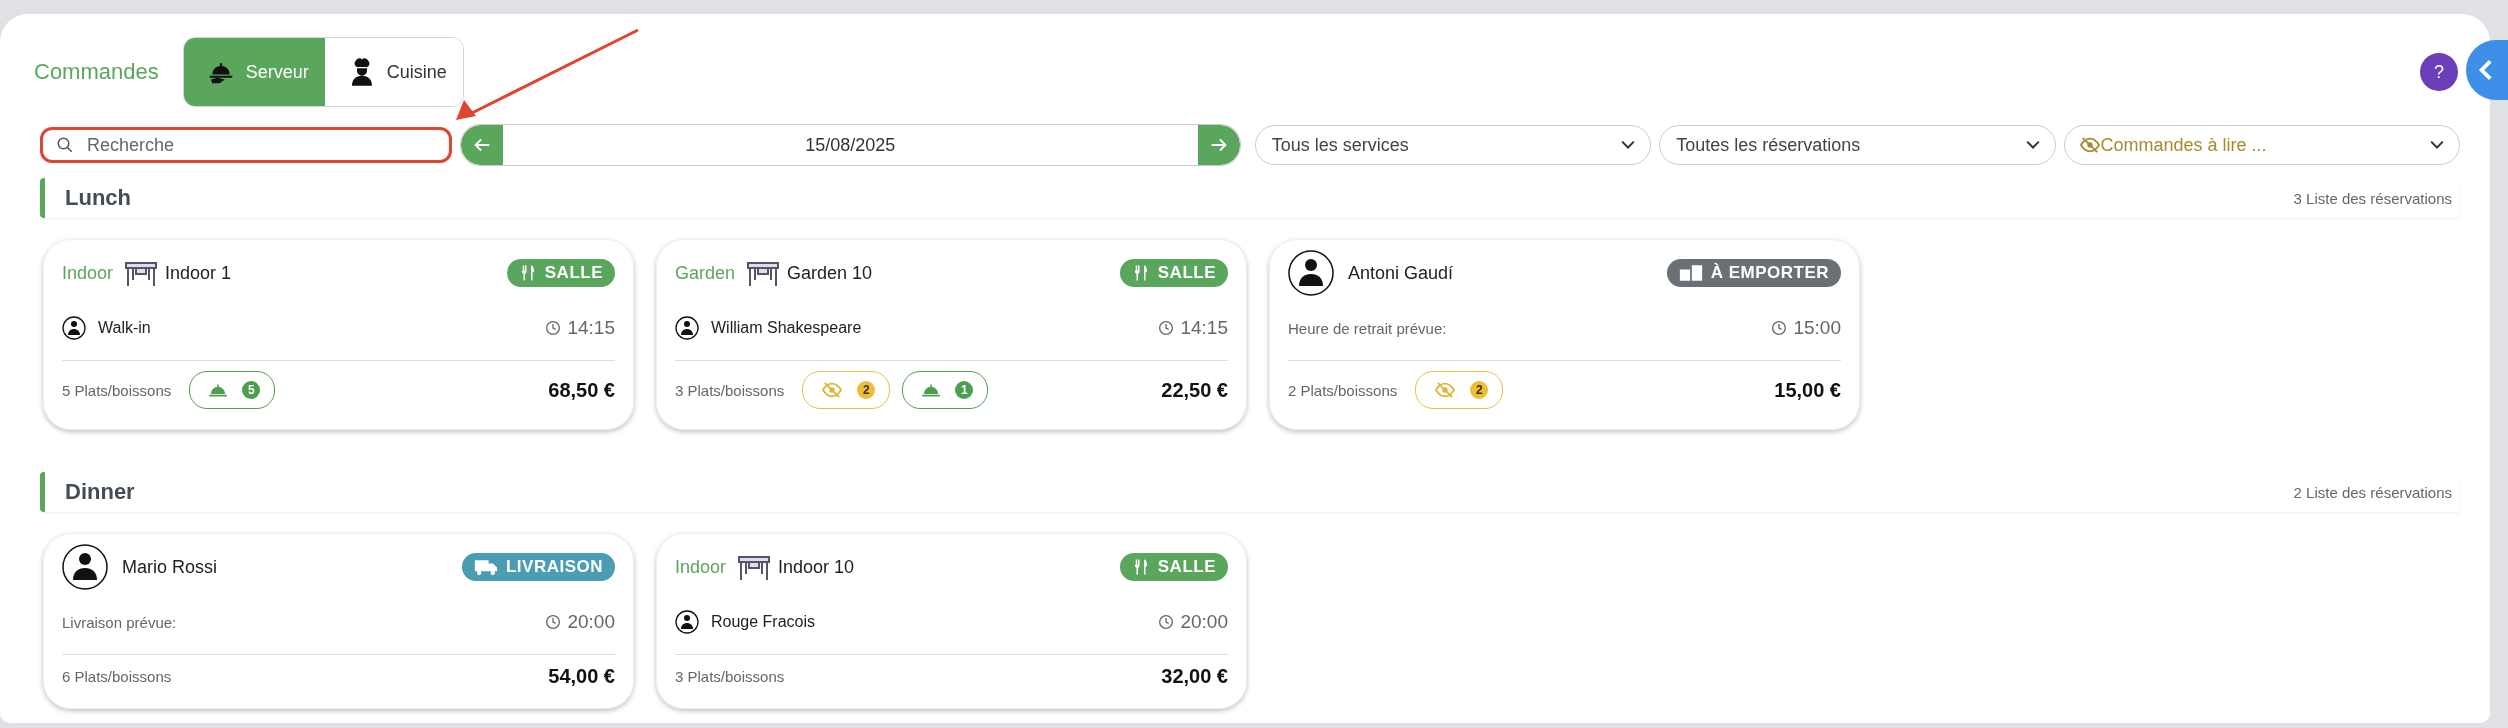  What do you see at coordinates (816, 567) in the screenshot?
I see `table-name: Indoor 10` at bounding box center [816, 567].